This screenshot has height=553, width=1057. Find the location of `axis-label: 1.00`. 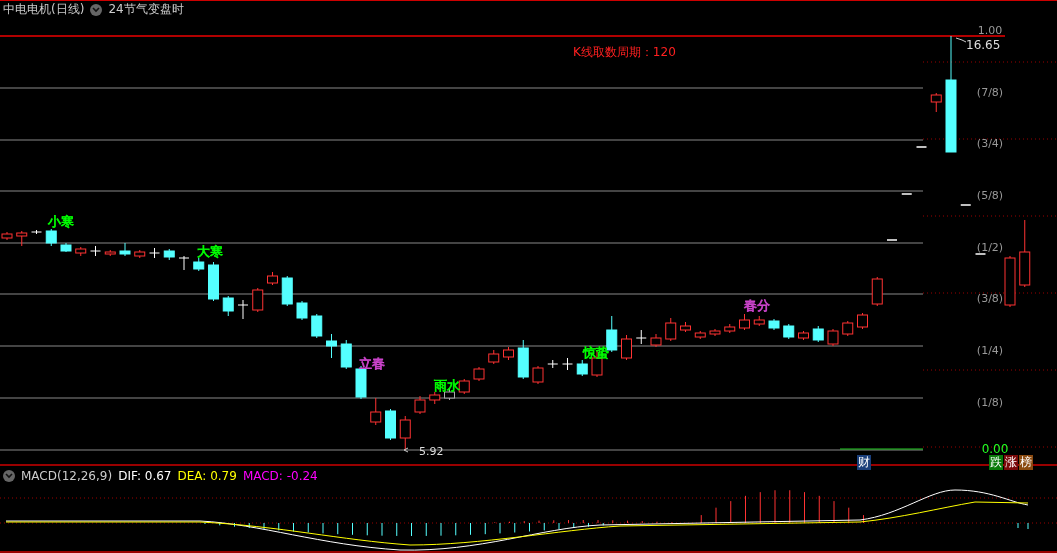

axis-label: 1.00 is located at coordinates (990, 30).